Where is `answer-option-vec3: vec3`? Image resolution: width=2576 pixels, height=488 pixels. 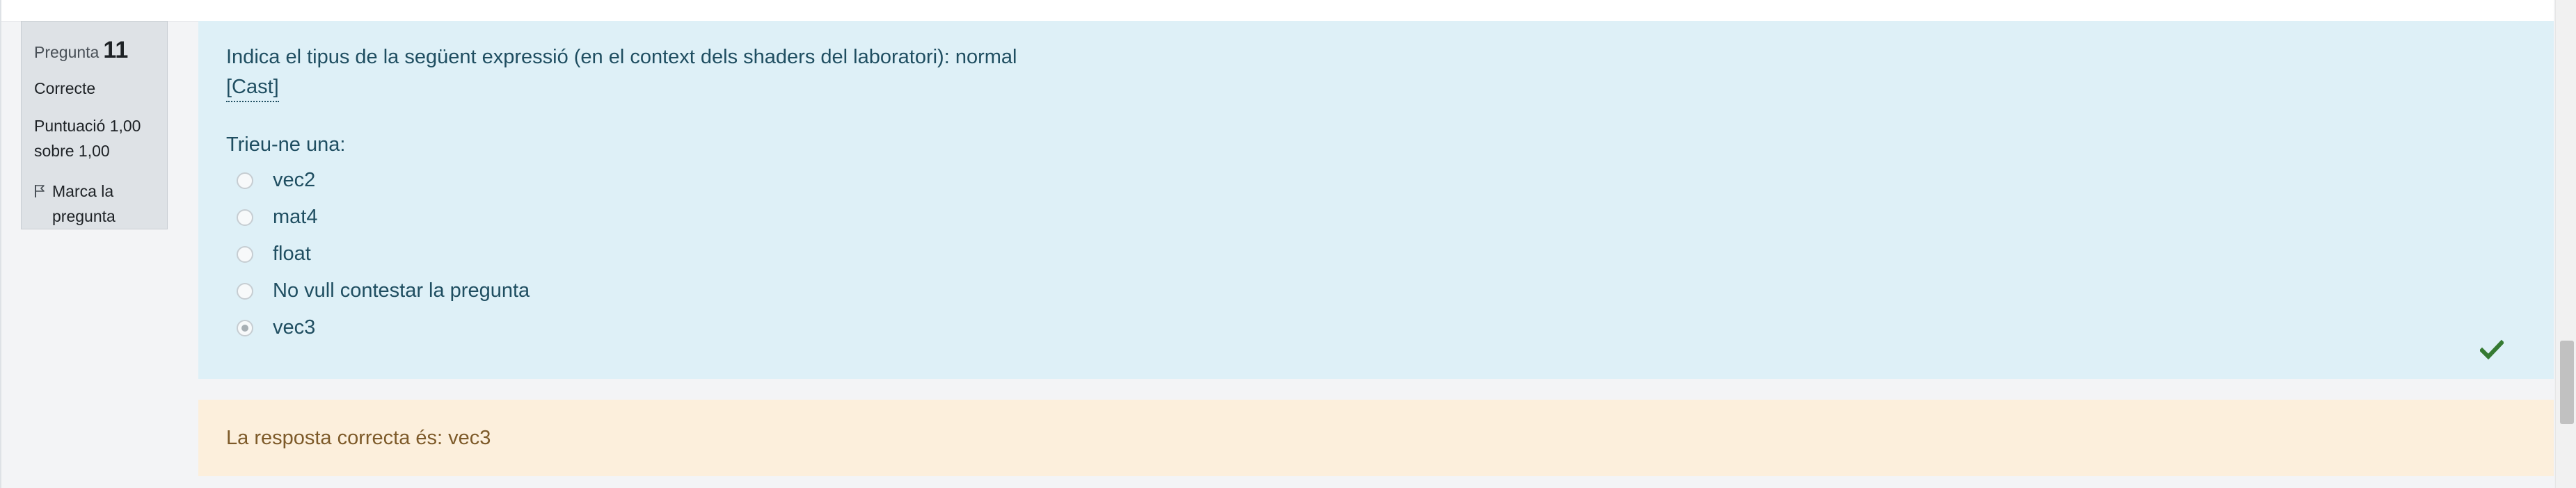
answer-option-vec3: vec3 is located at coordinates (1376, 328).